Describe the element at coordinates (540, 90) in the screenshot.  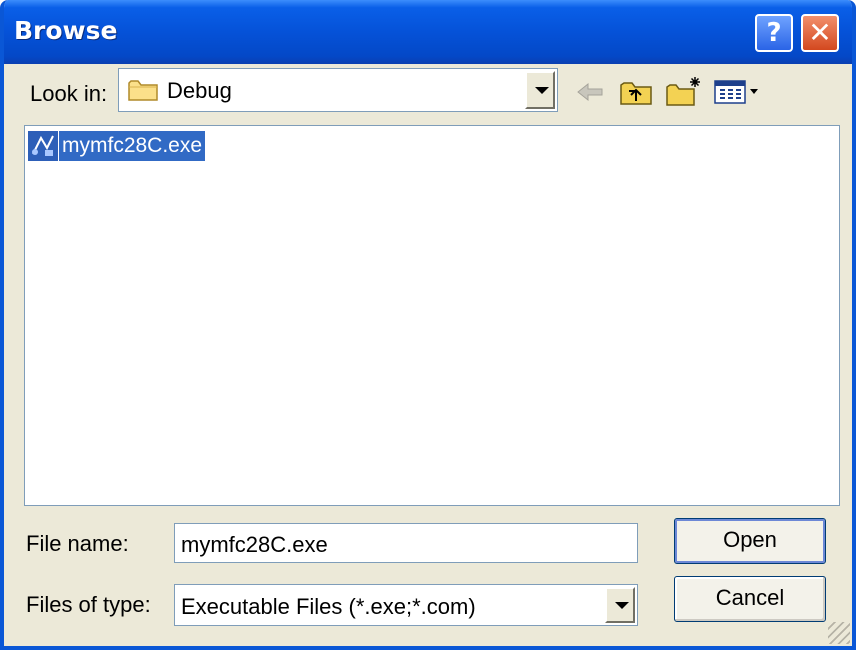
I see `look-in-dropdown-button` at that location.